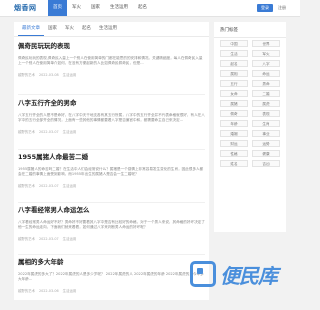 The width and height of the screenshot is (320, 310). I want to click on tag-link: 年龄, so click(234, 123).